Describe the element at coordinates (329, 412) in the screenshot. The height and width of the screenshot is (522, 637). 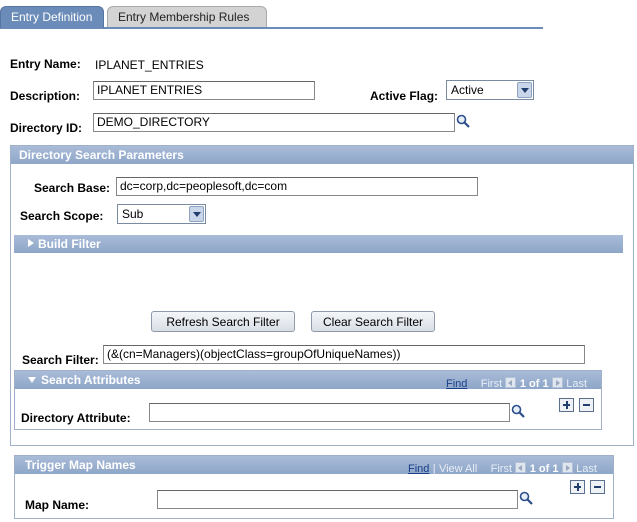
I see `directory-attribute-input` at that location.